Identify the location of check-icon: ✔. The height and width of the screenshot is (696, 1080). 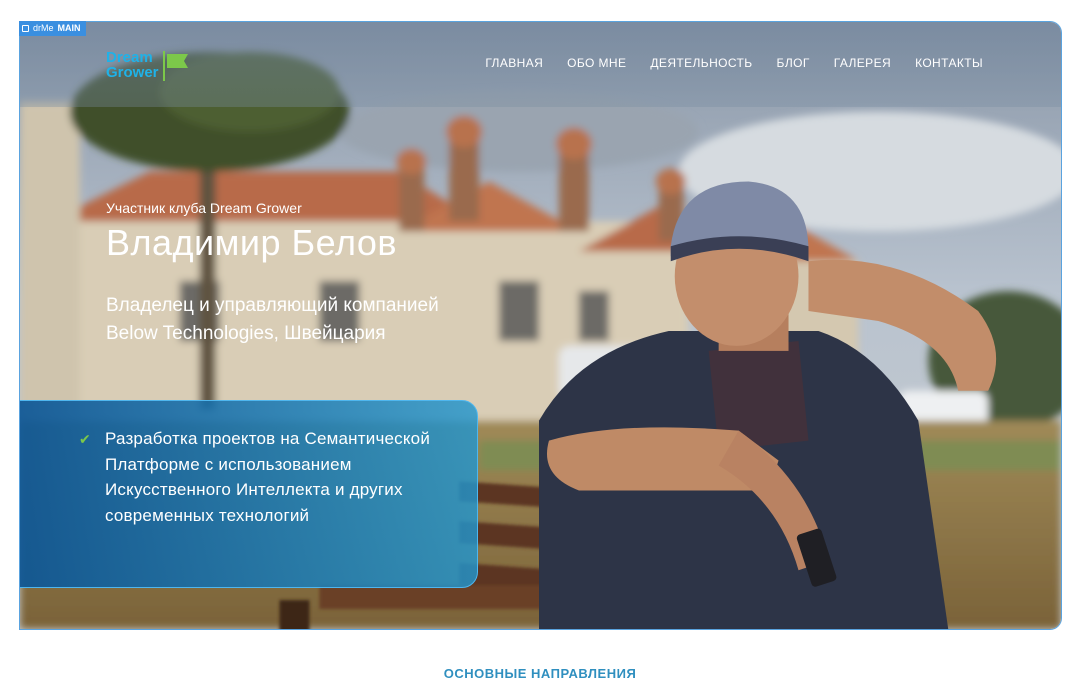
(85, 439).